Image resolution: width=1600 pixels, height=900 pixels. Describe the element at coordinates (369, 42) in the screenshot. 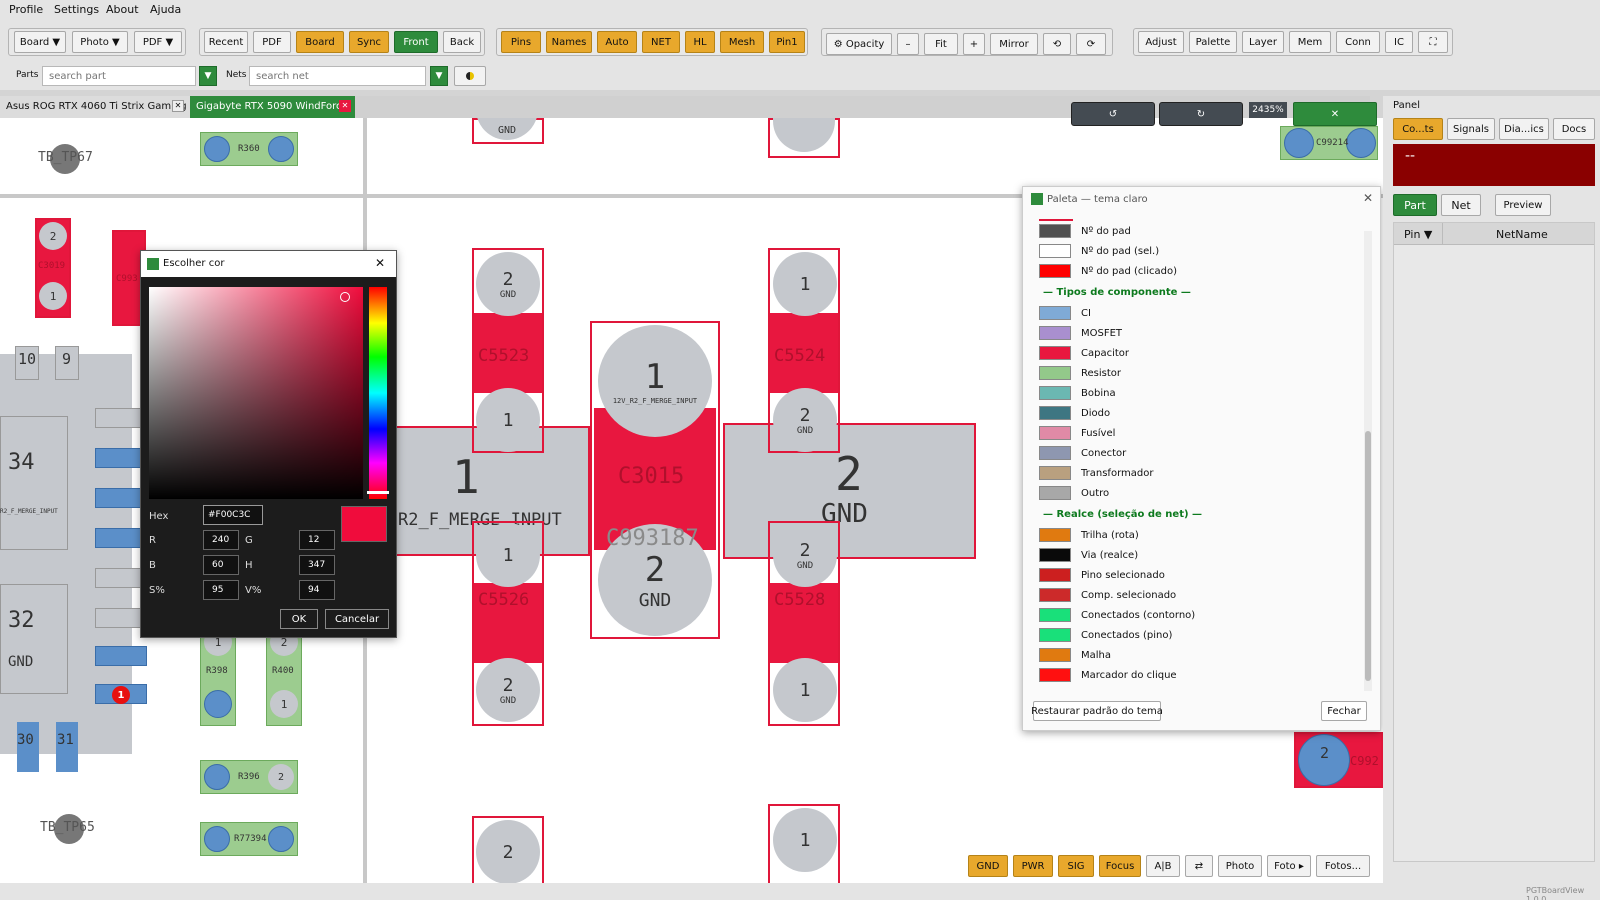

I see `sync-button: Sync` at that location.